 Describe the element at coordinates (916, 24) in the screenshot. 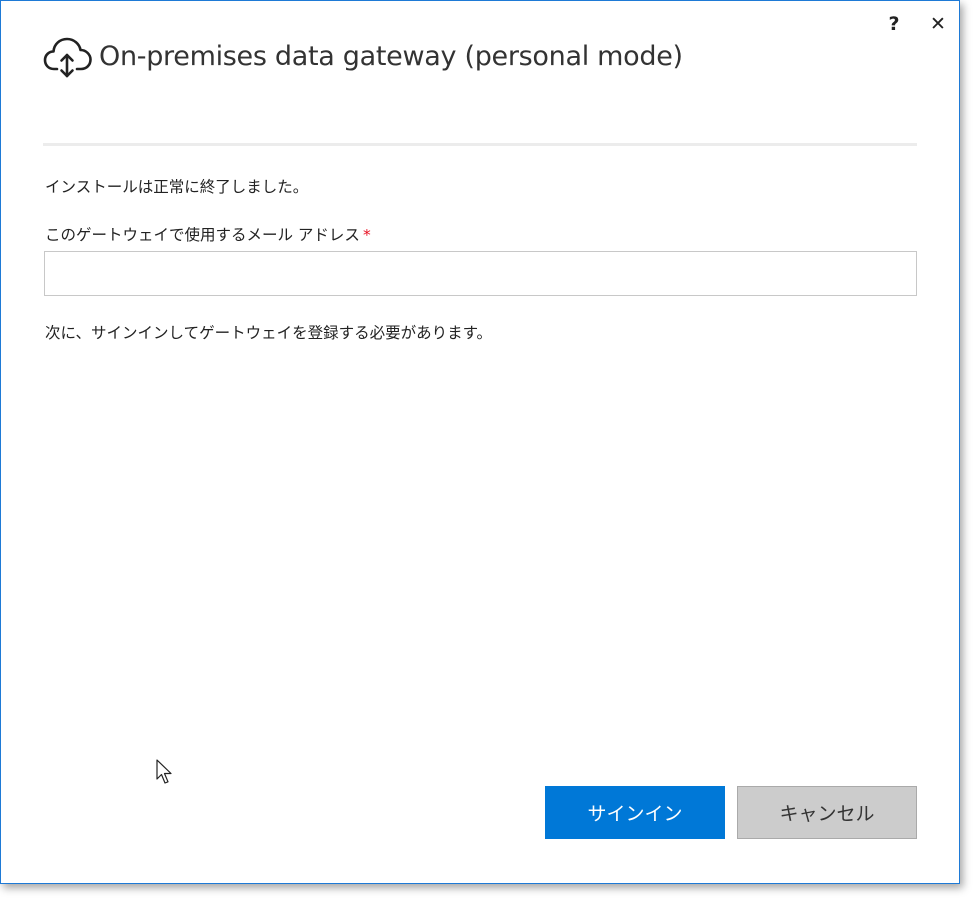

I see `title-bar-controls: ? ✕` at that location.